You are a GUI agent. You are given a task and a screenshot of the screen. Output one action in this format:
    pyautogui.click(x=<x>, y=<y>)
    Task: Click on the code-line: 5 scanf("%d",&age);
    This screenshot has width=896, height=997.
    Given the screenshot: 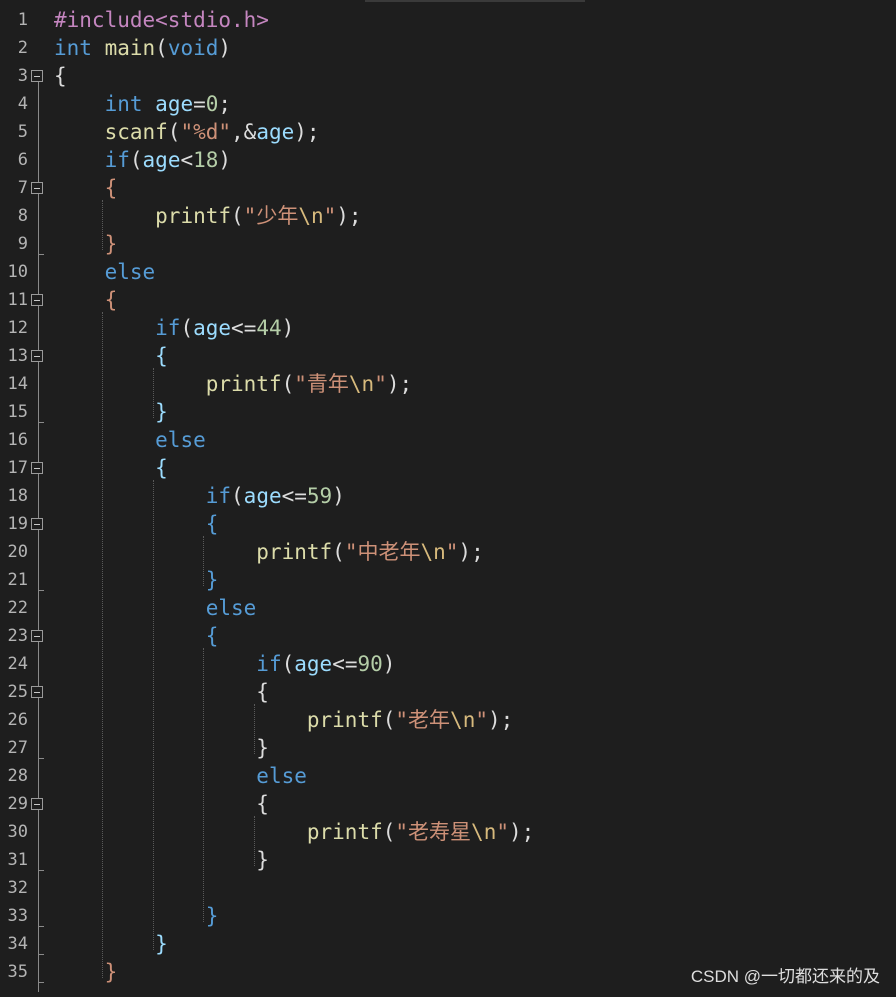 What is the action you would take?
    pyautogui.click(x=448, y=132)
    